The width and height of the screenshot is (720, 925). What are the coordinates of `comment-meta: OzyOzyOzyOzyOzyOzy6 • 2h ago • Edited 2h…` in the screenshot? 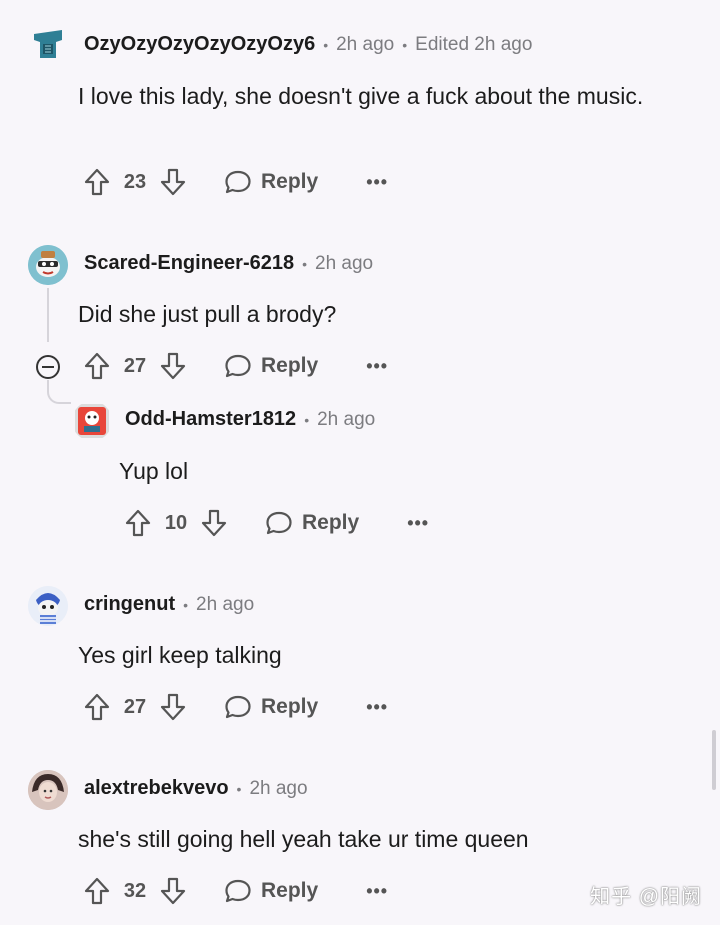 It's located at (308, 44).